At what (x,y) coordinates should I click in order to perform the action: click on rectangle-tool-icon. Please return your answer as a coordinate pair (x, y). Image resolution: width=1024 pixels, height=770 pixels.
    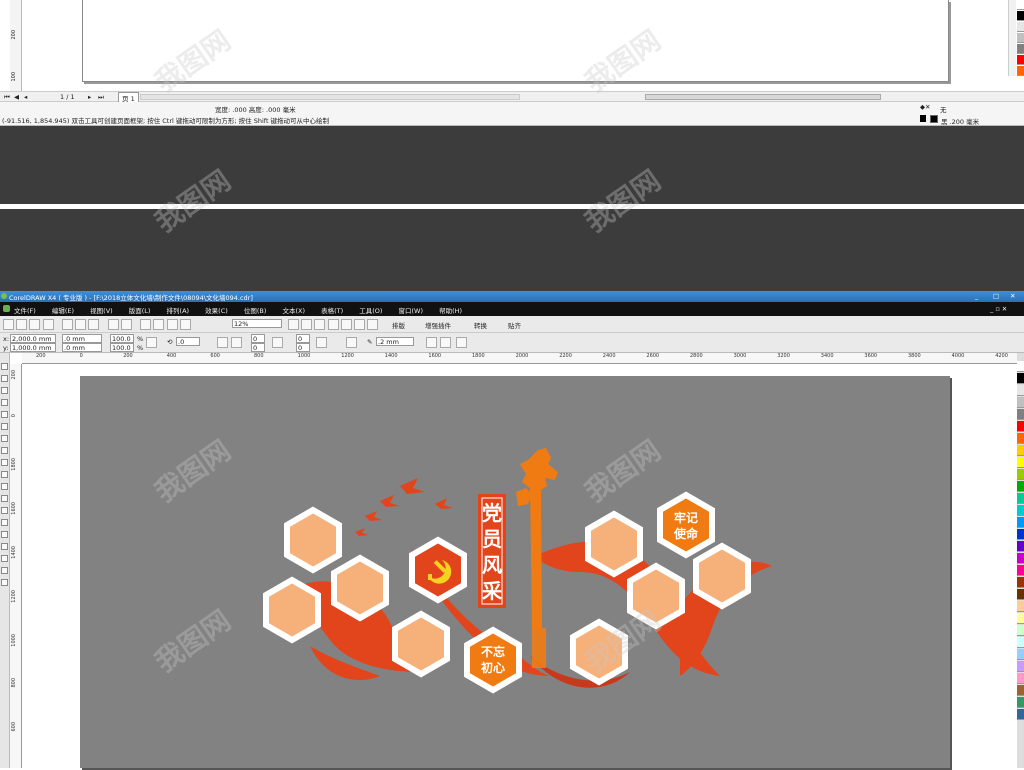
    Looking at the image, I should click on (4, 438).